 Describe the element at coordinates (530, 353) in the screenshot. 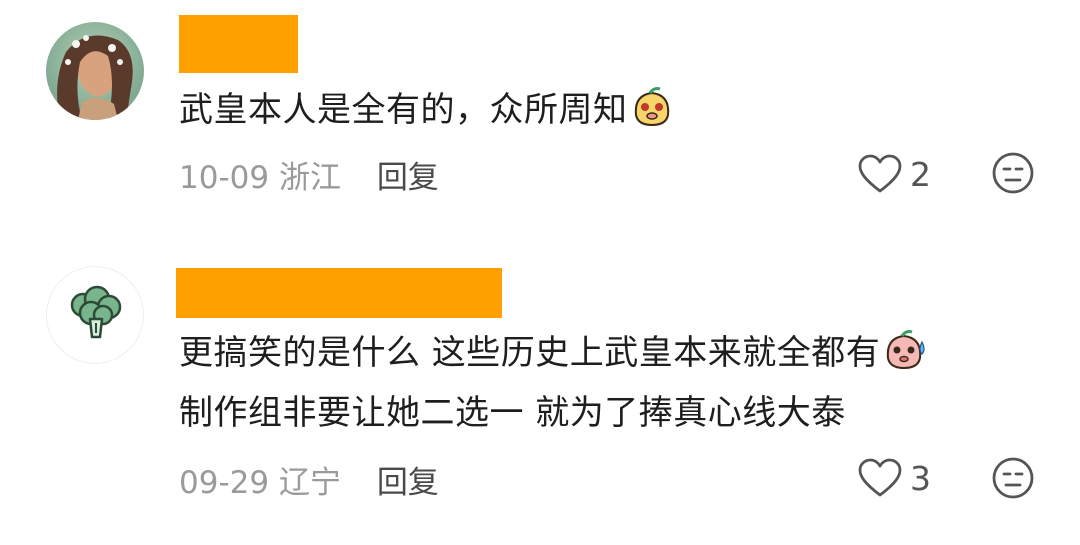

I see `comment-body-line1: 更搞笑的是什么 这些历史上武皇本来就全都有` at that location.